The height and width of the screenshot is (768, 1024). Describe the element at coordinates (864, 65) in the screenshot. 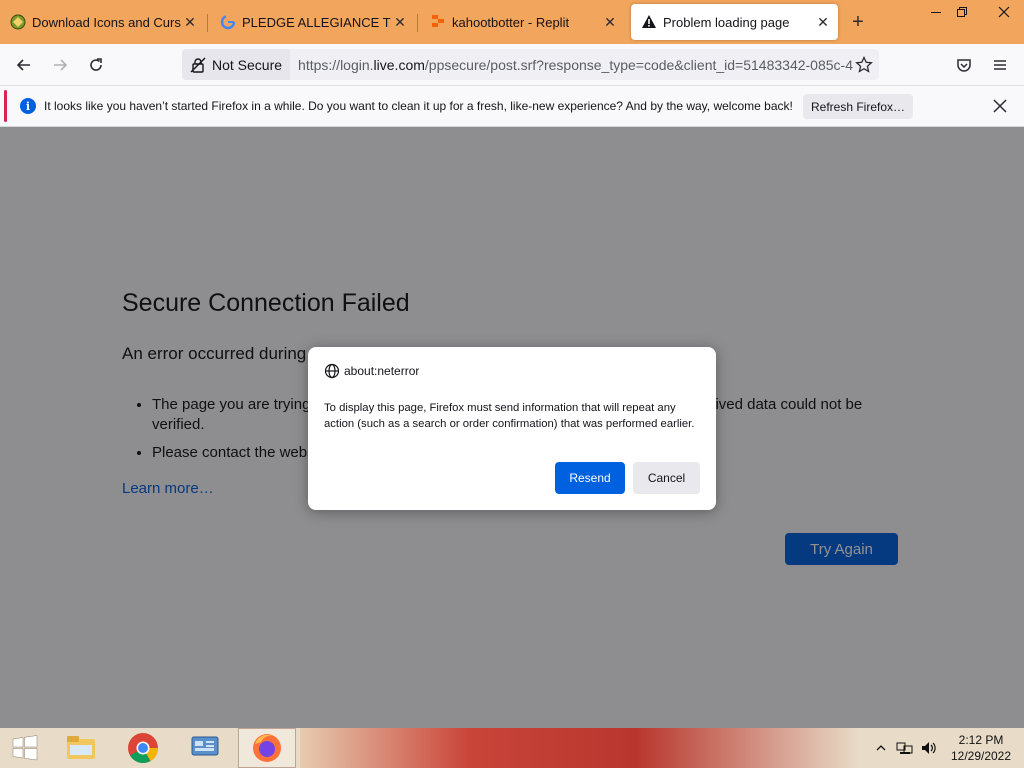

I see `bookmark-star-icon` at that location.